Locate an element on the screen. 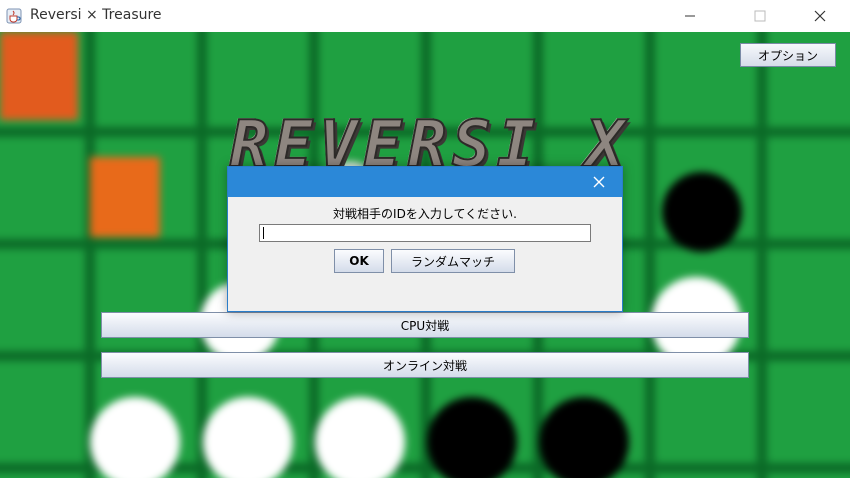  online-match-button: オンライン対戦 is located at coordinates (425, 365).